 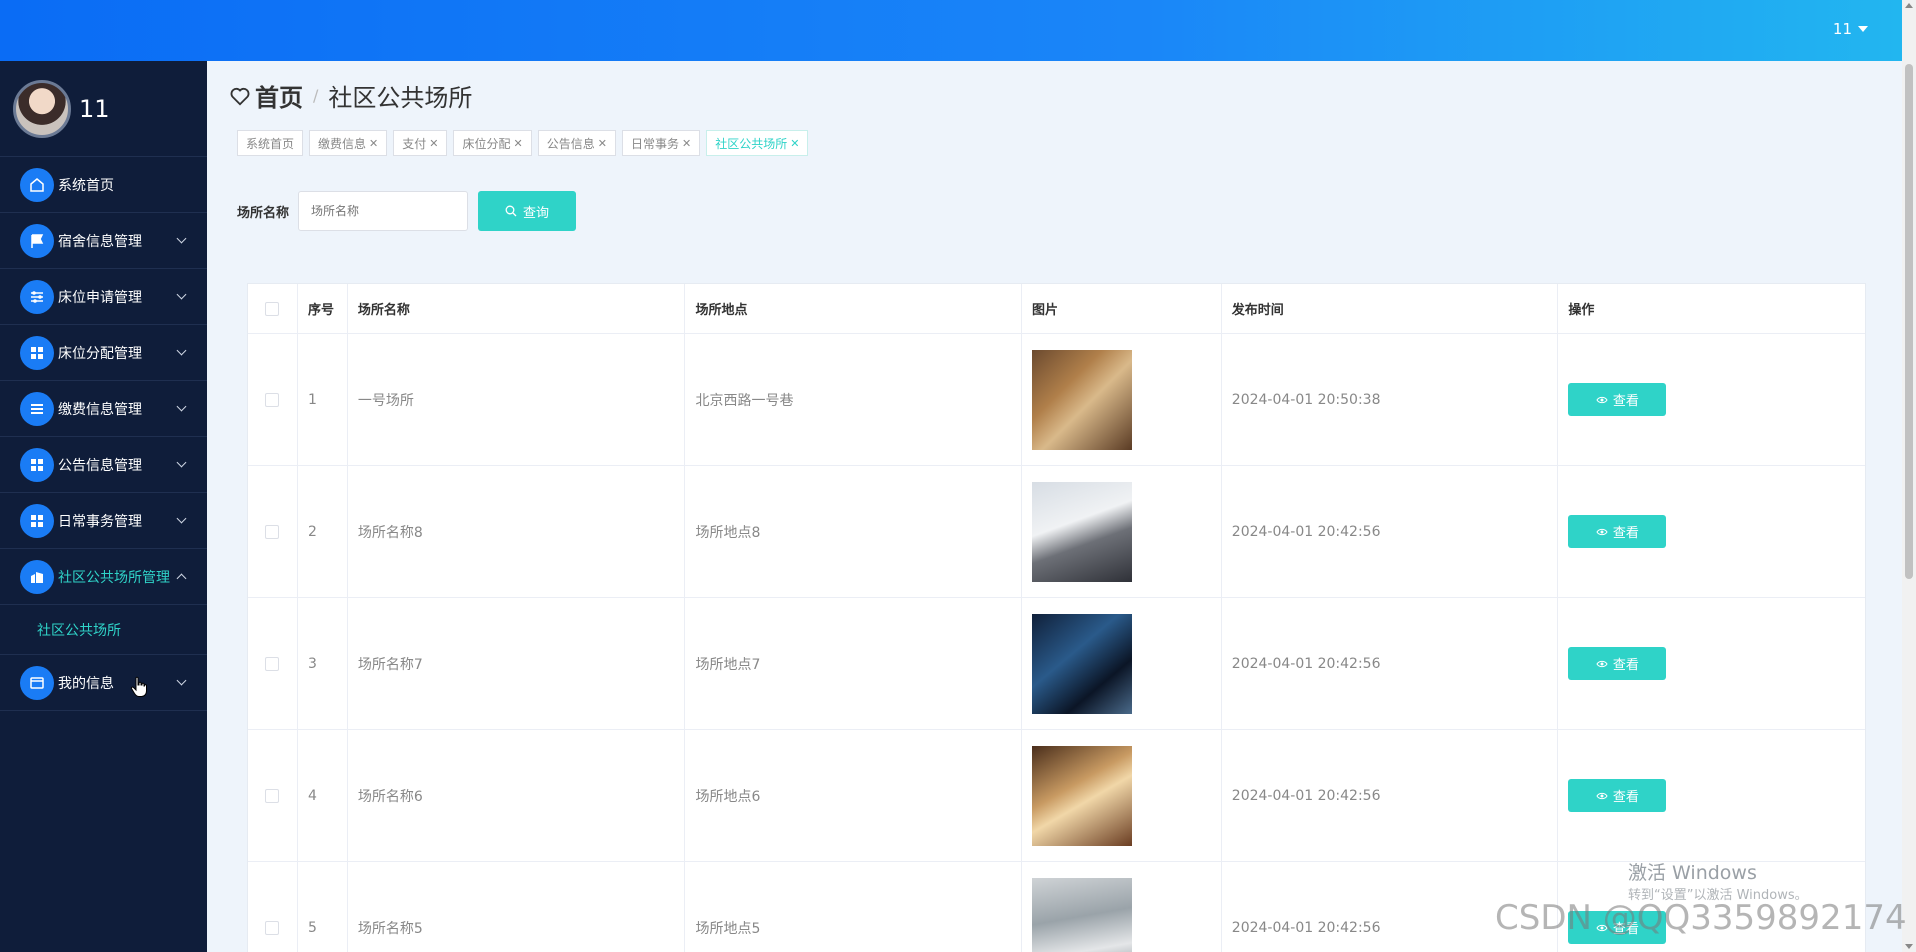 What do you see at coordinates (517, 795) in the screenshot?
I see `cell-name: 场所名称6` at bounding box center [517, 795].